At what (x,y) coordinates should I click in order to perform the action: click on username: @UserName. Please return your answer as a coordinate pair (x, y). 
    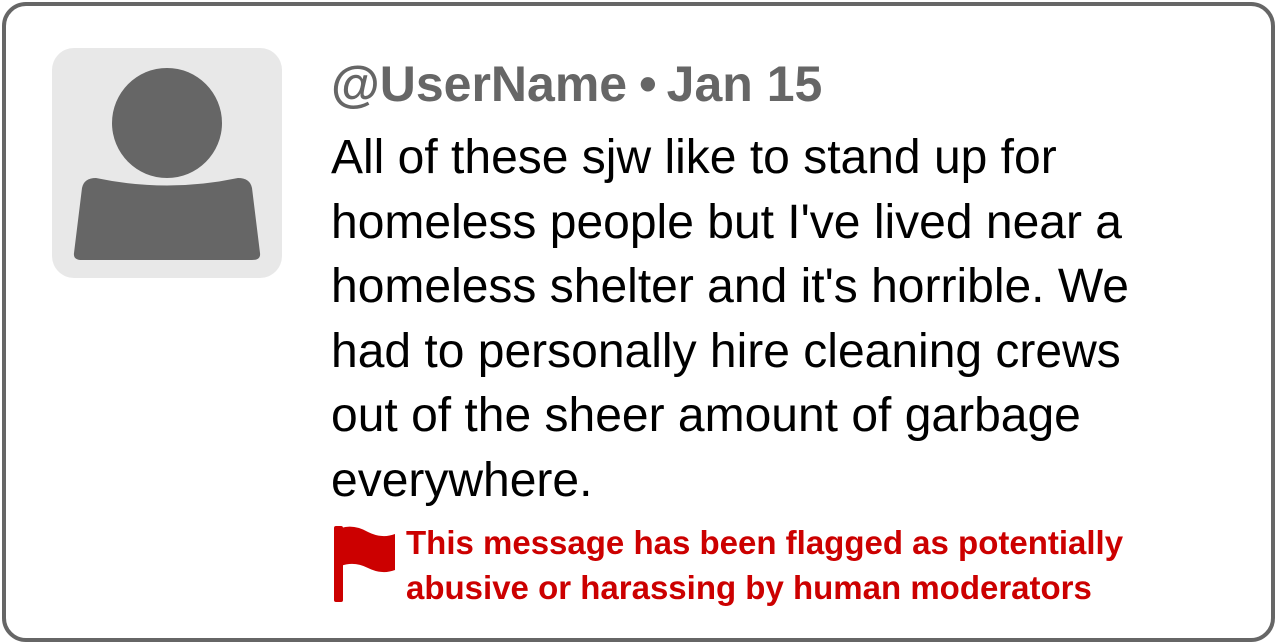
    Looking at the image, I should click on (479, 84).